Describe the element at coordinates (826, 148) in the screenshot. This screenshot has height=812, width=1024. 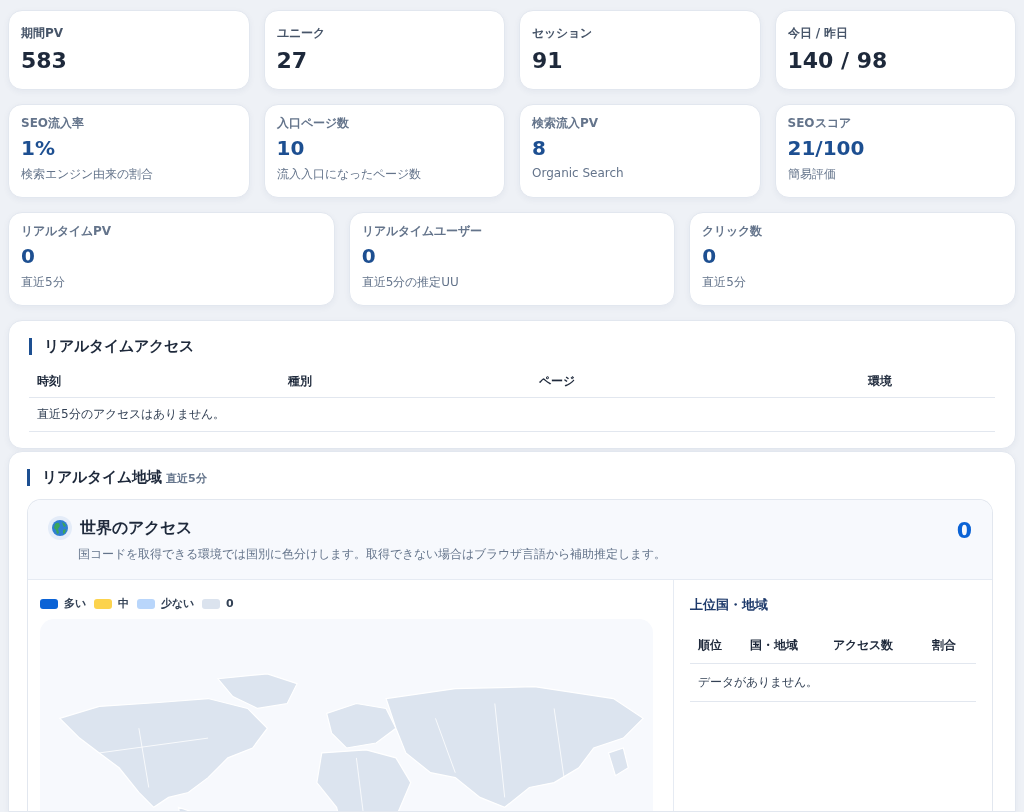
I see `metric-value: 21/100` at that location.